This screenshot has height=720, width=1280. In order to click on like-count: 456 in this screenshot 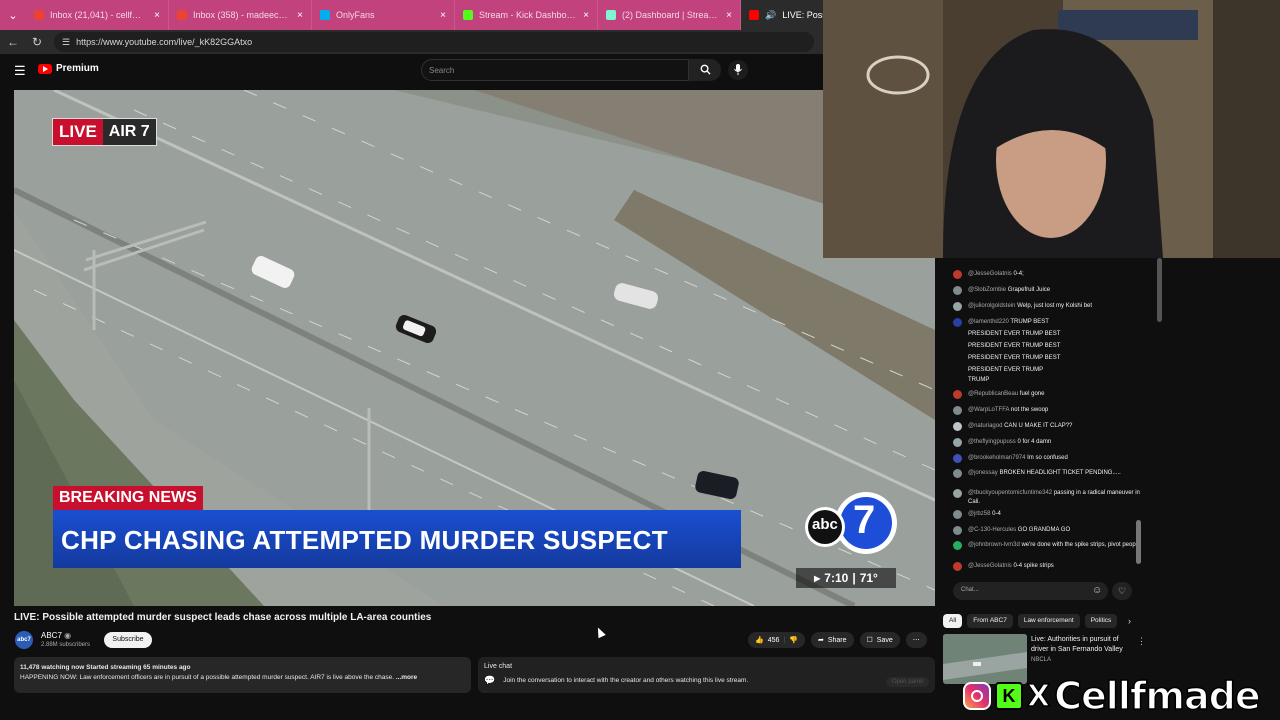, I will do `click(773, 640)`.